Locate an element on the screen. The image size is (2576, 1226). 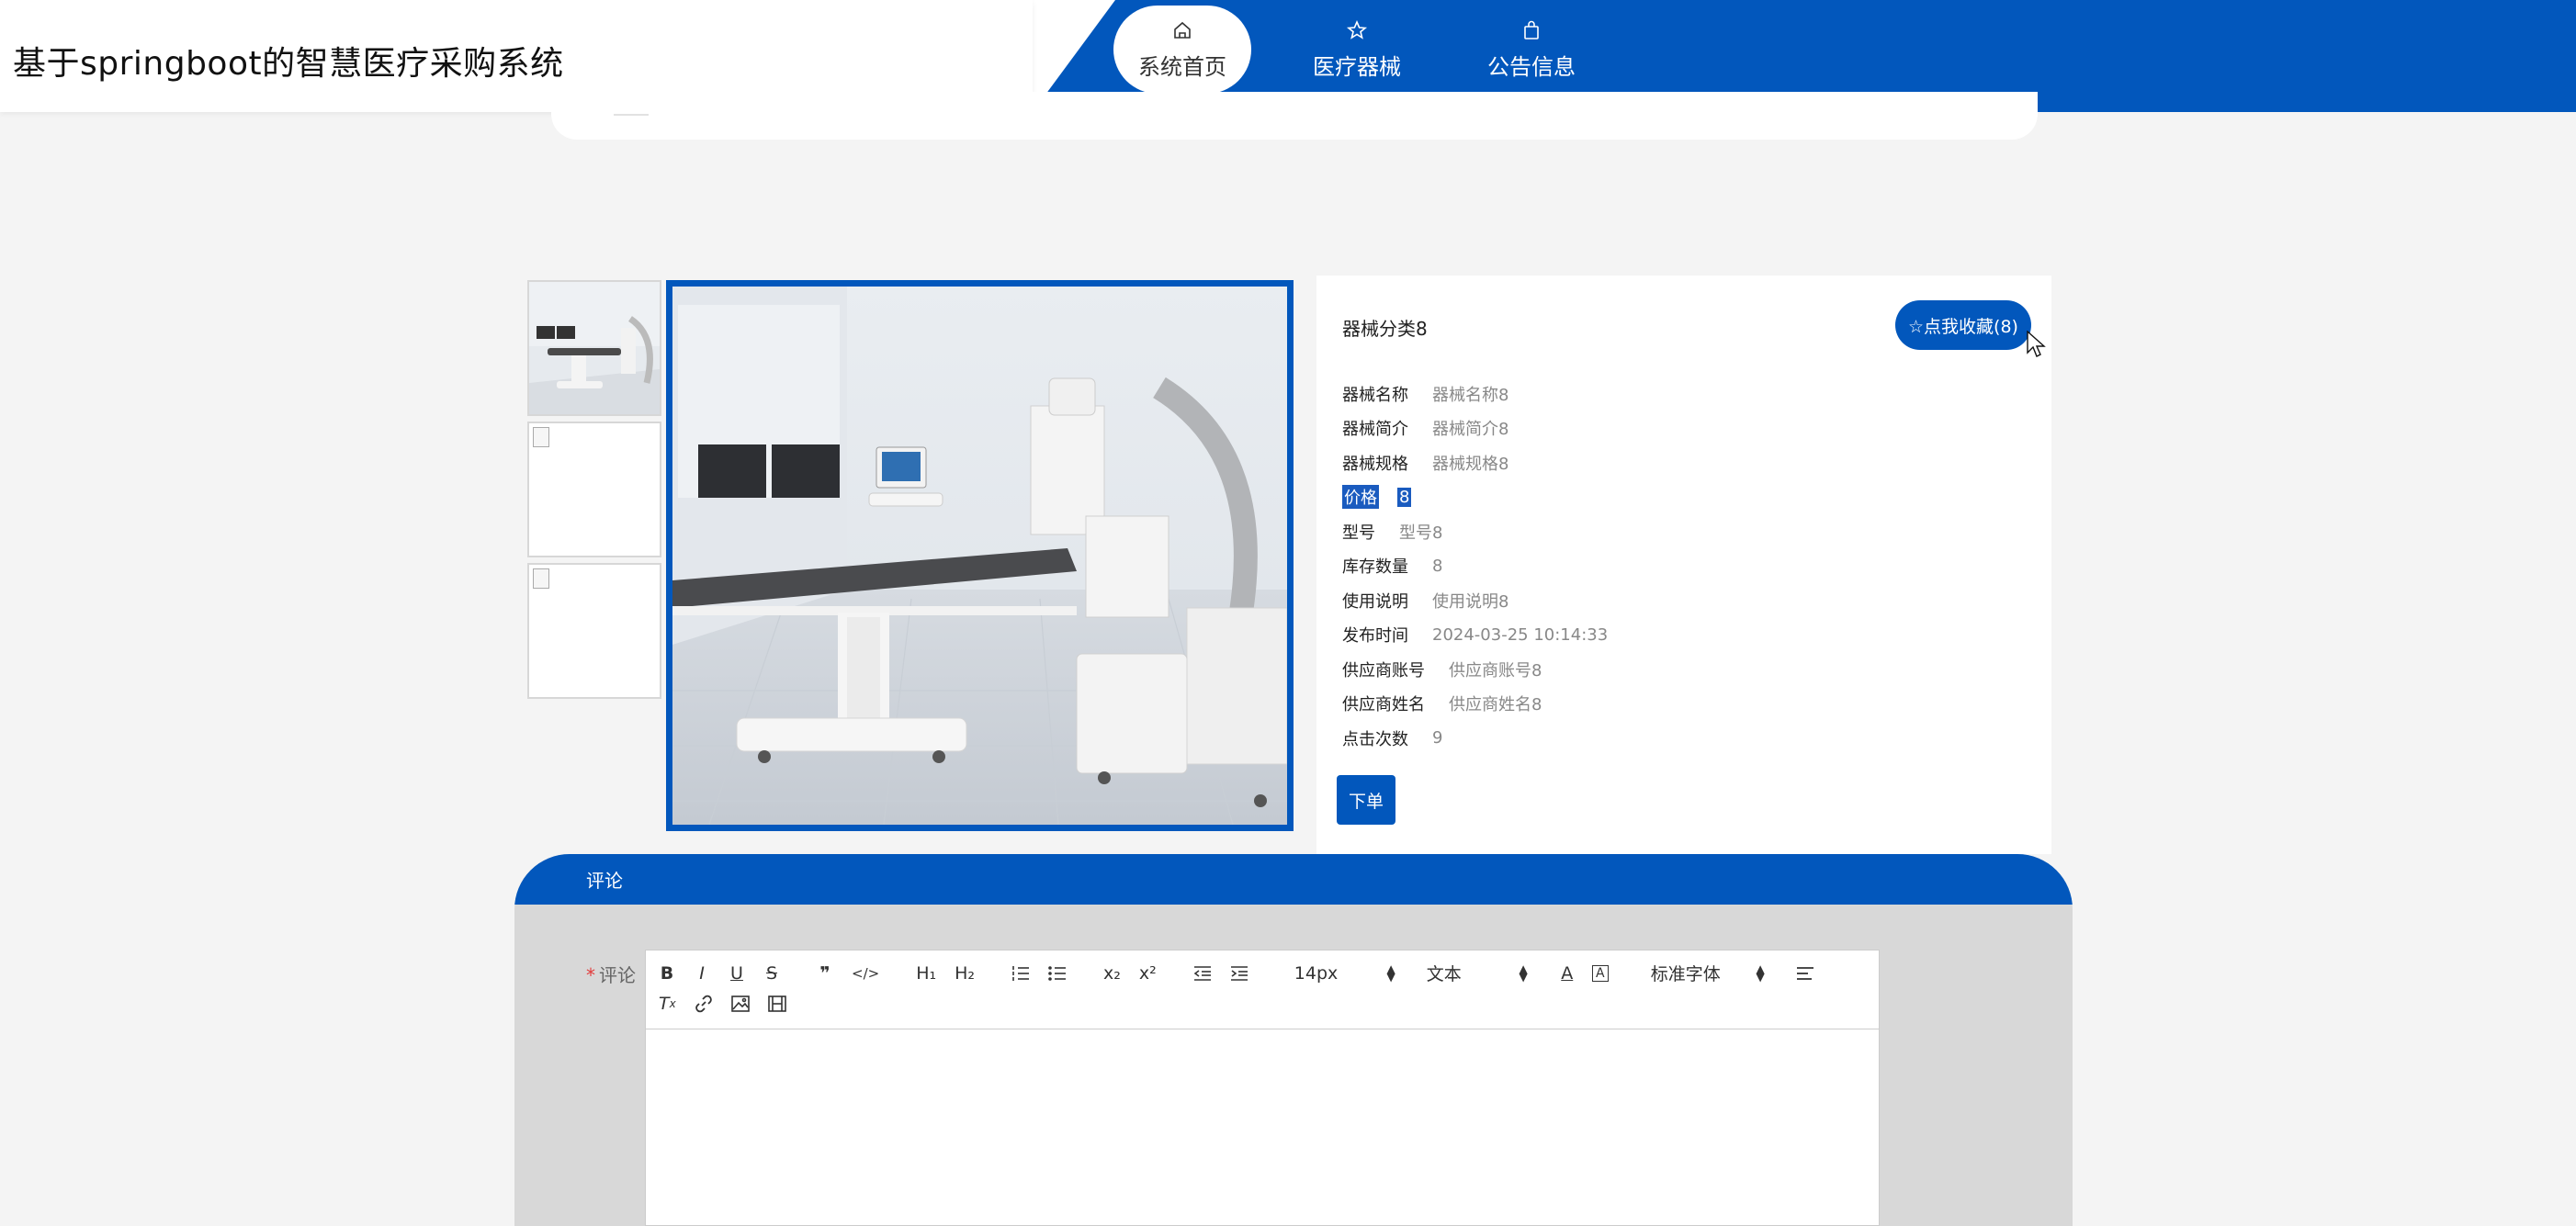
field-row: 器械规格 器械规格8 is located at coordinates (1475, 463).